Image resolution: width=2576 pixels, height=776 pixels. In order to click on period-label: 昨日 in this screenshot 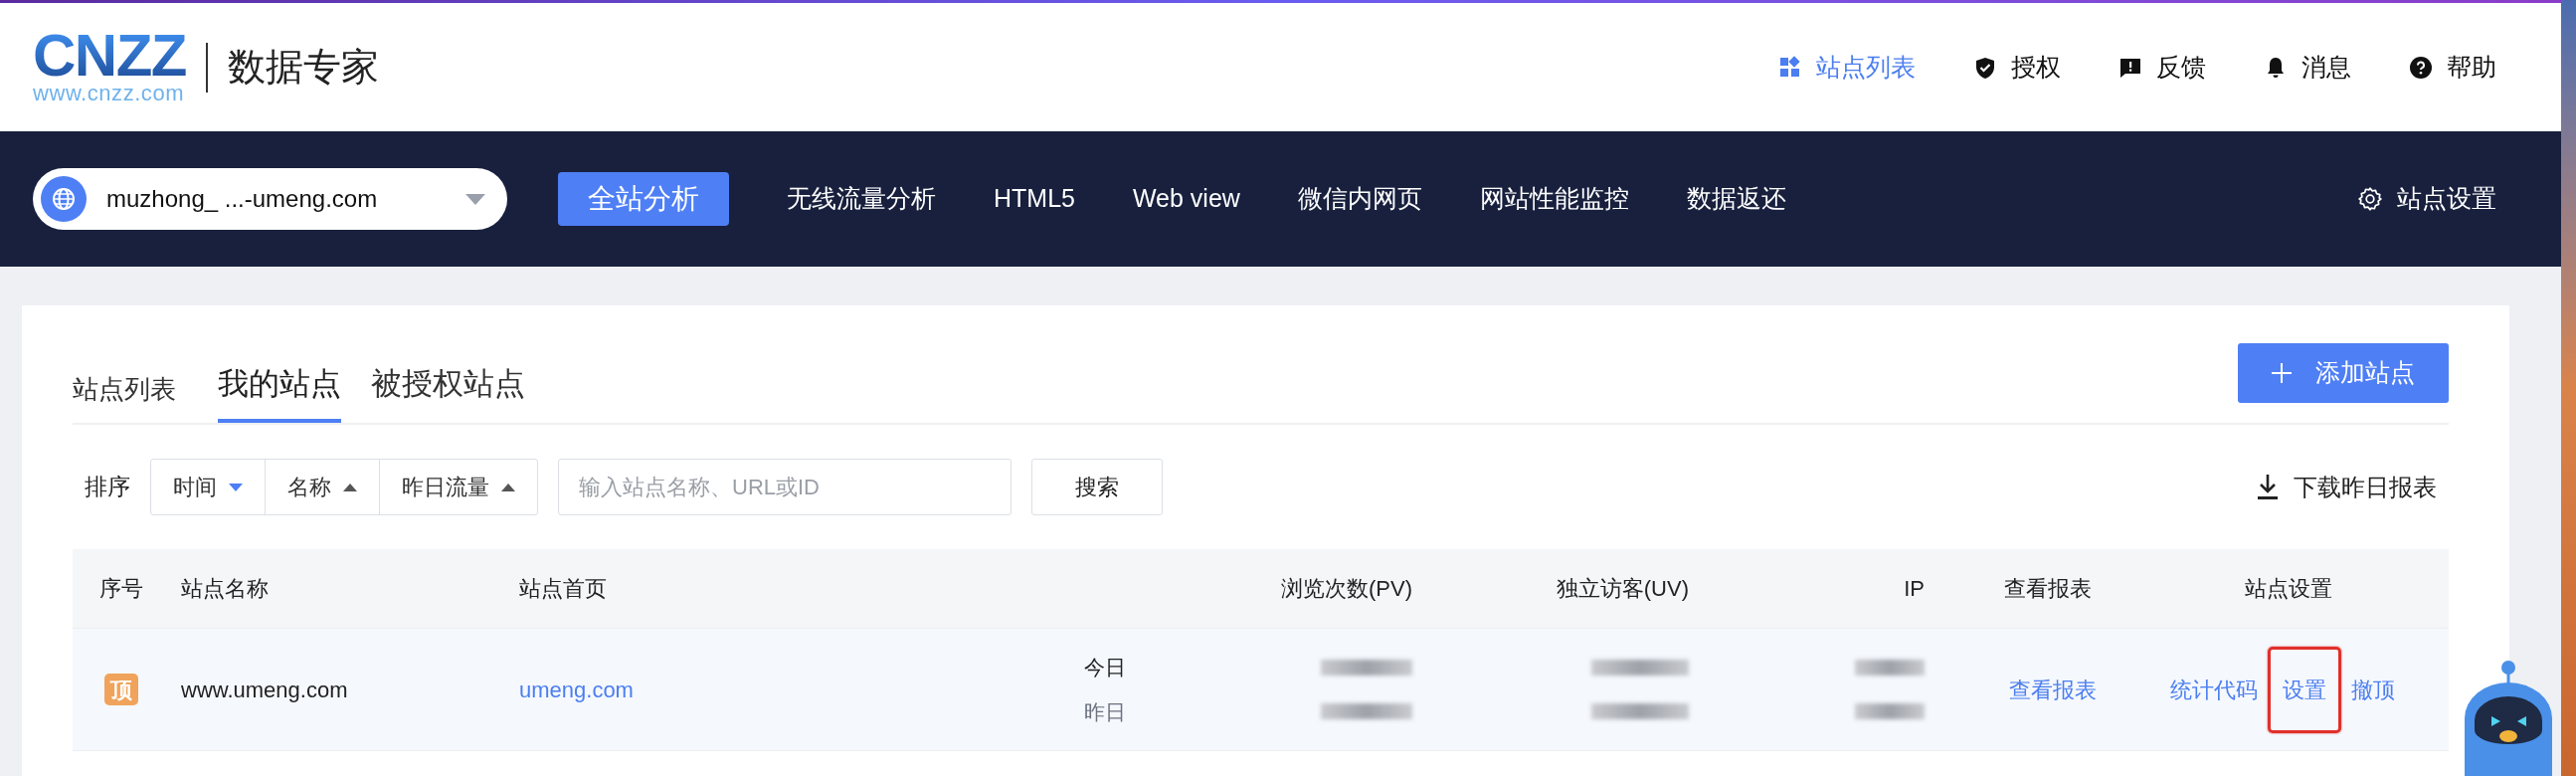, I will do `click(1105, 712)`.